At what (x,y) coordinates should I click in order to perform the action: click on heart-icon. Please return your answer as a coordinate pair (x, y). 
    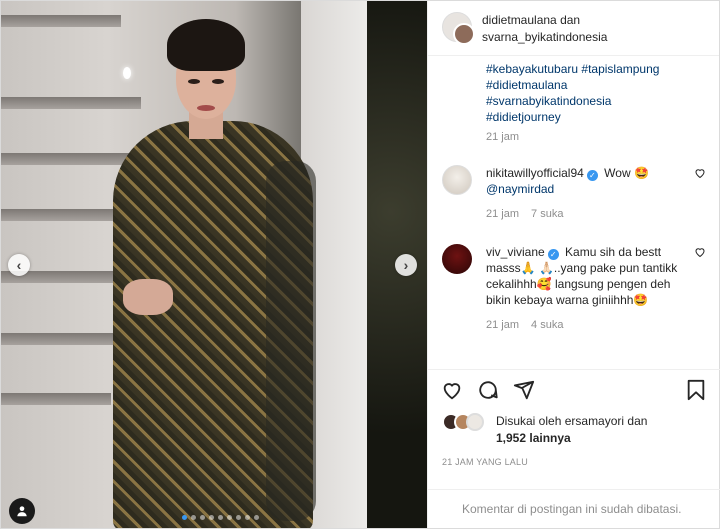
    Looking at the image, I should click on (452, 390).